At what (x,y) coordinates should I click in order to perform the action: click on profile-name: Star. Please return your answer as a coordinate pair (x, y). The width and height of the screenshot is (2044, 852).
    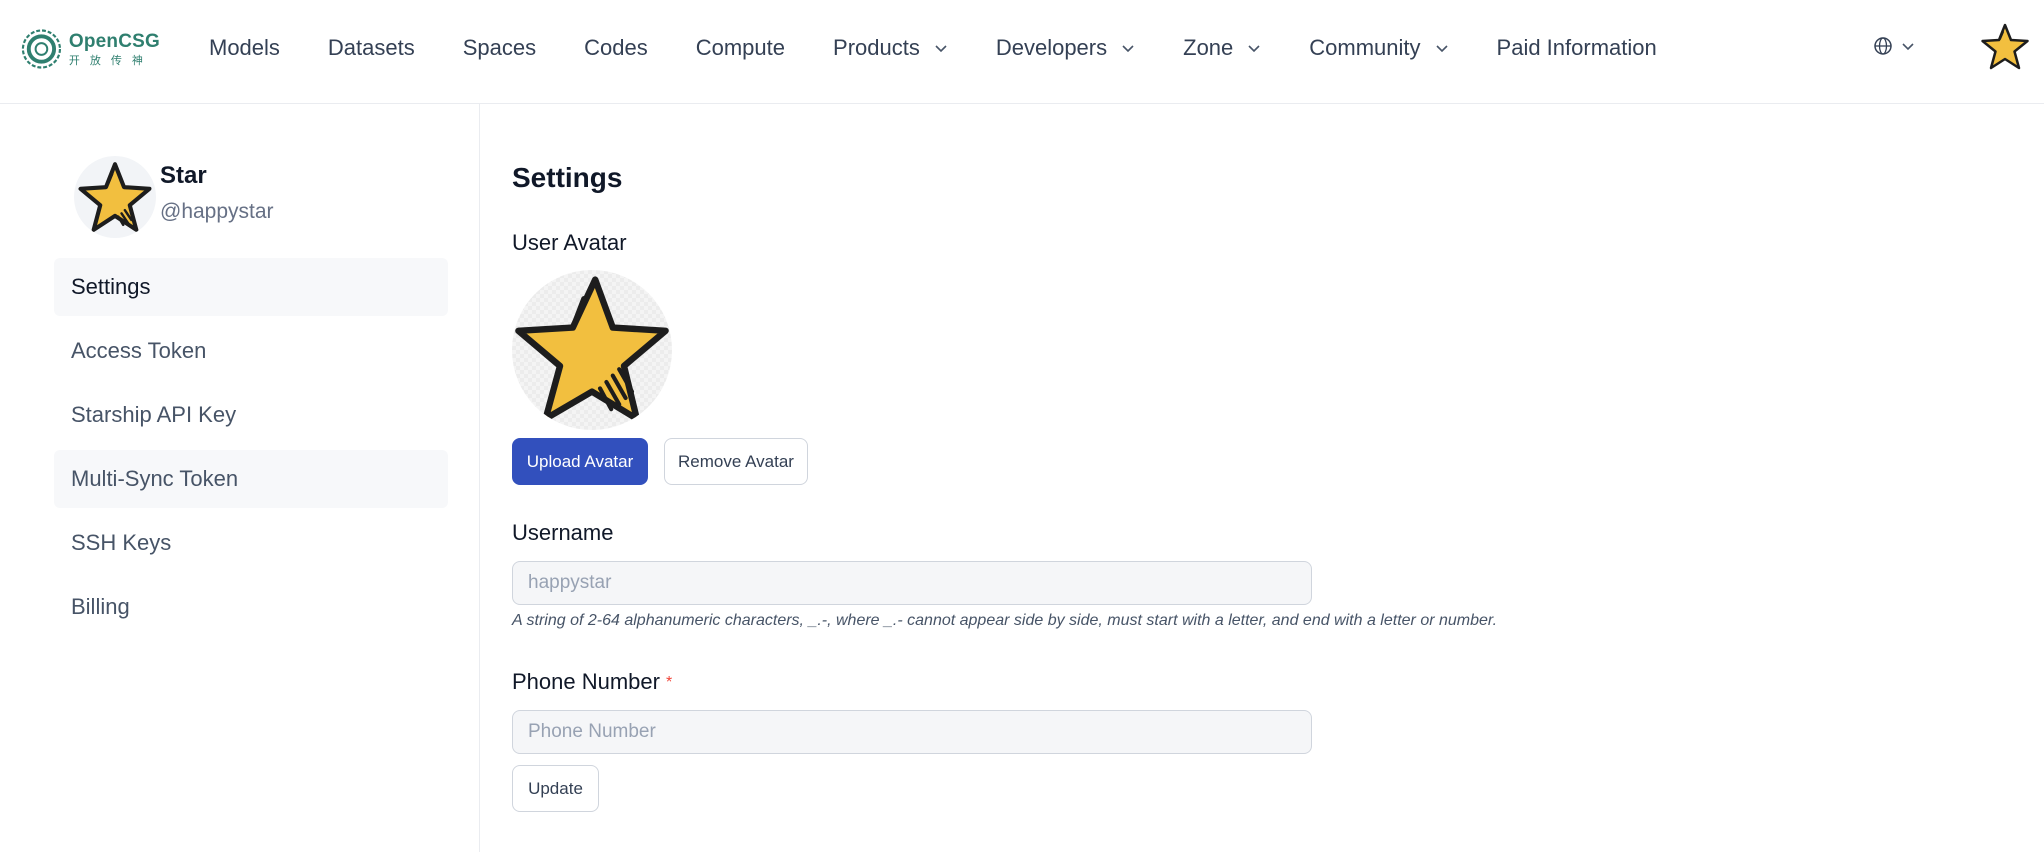
    Looking at the image, I should click on (183, 175).